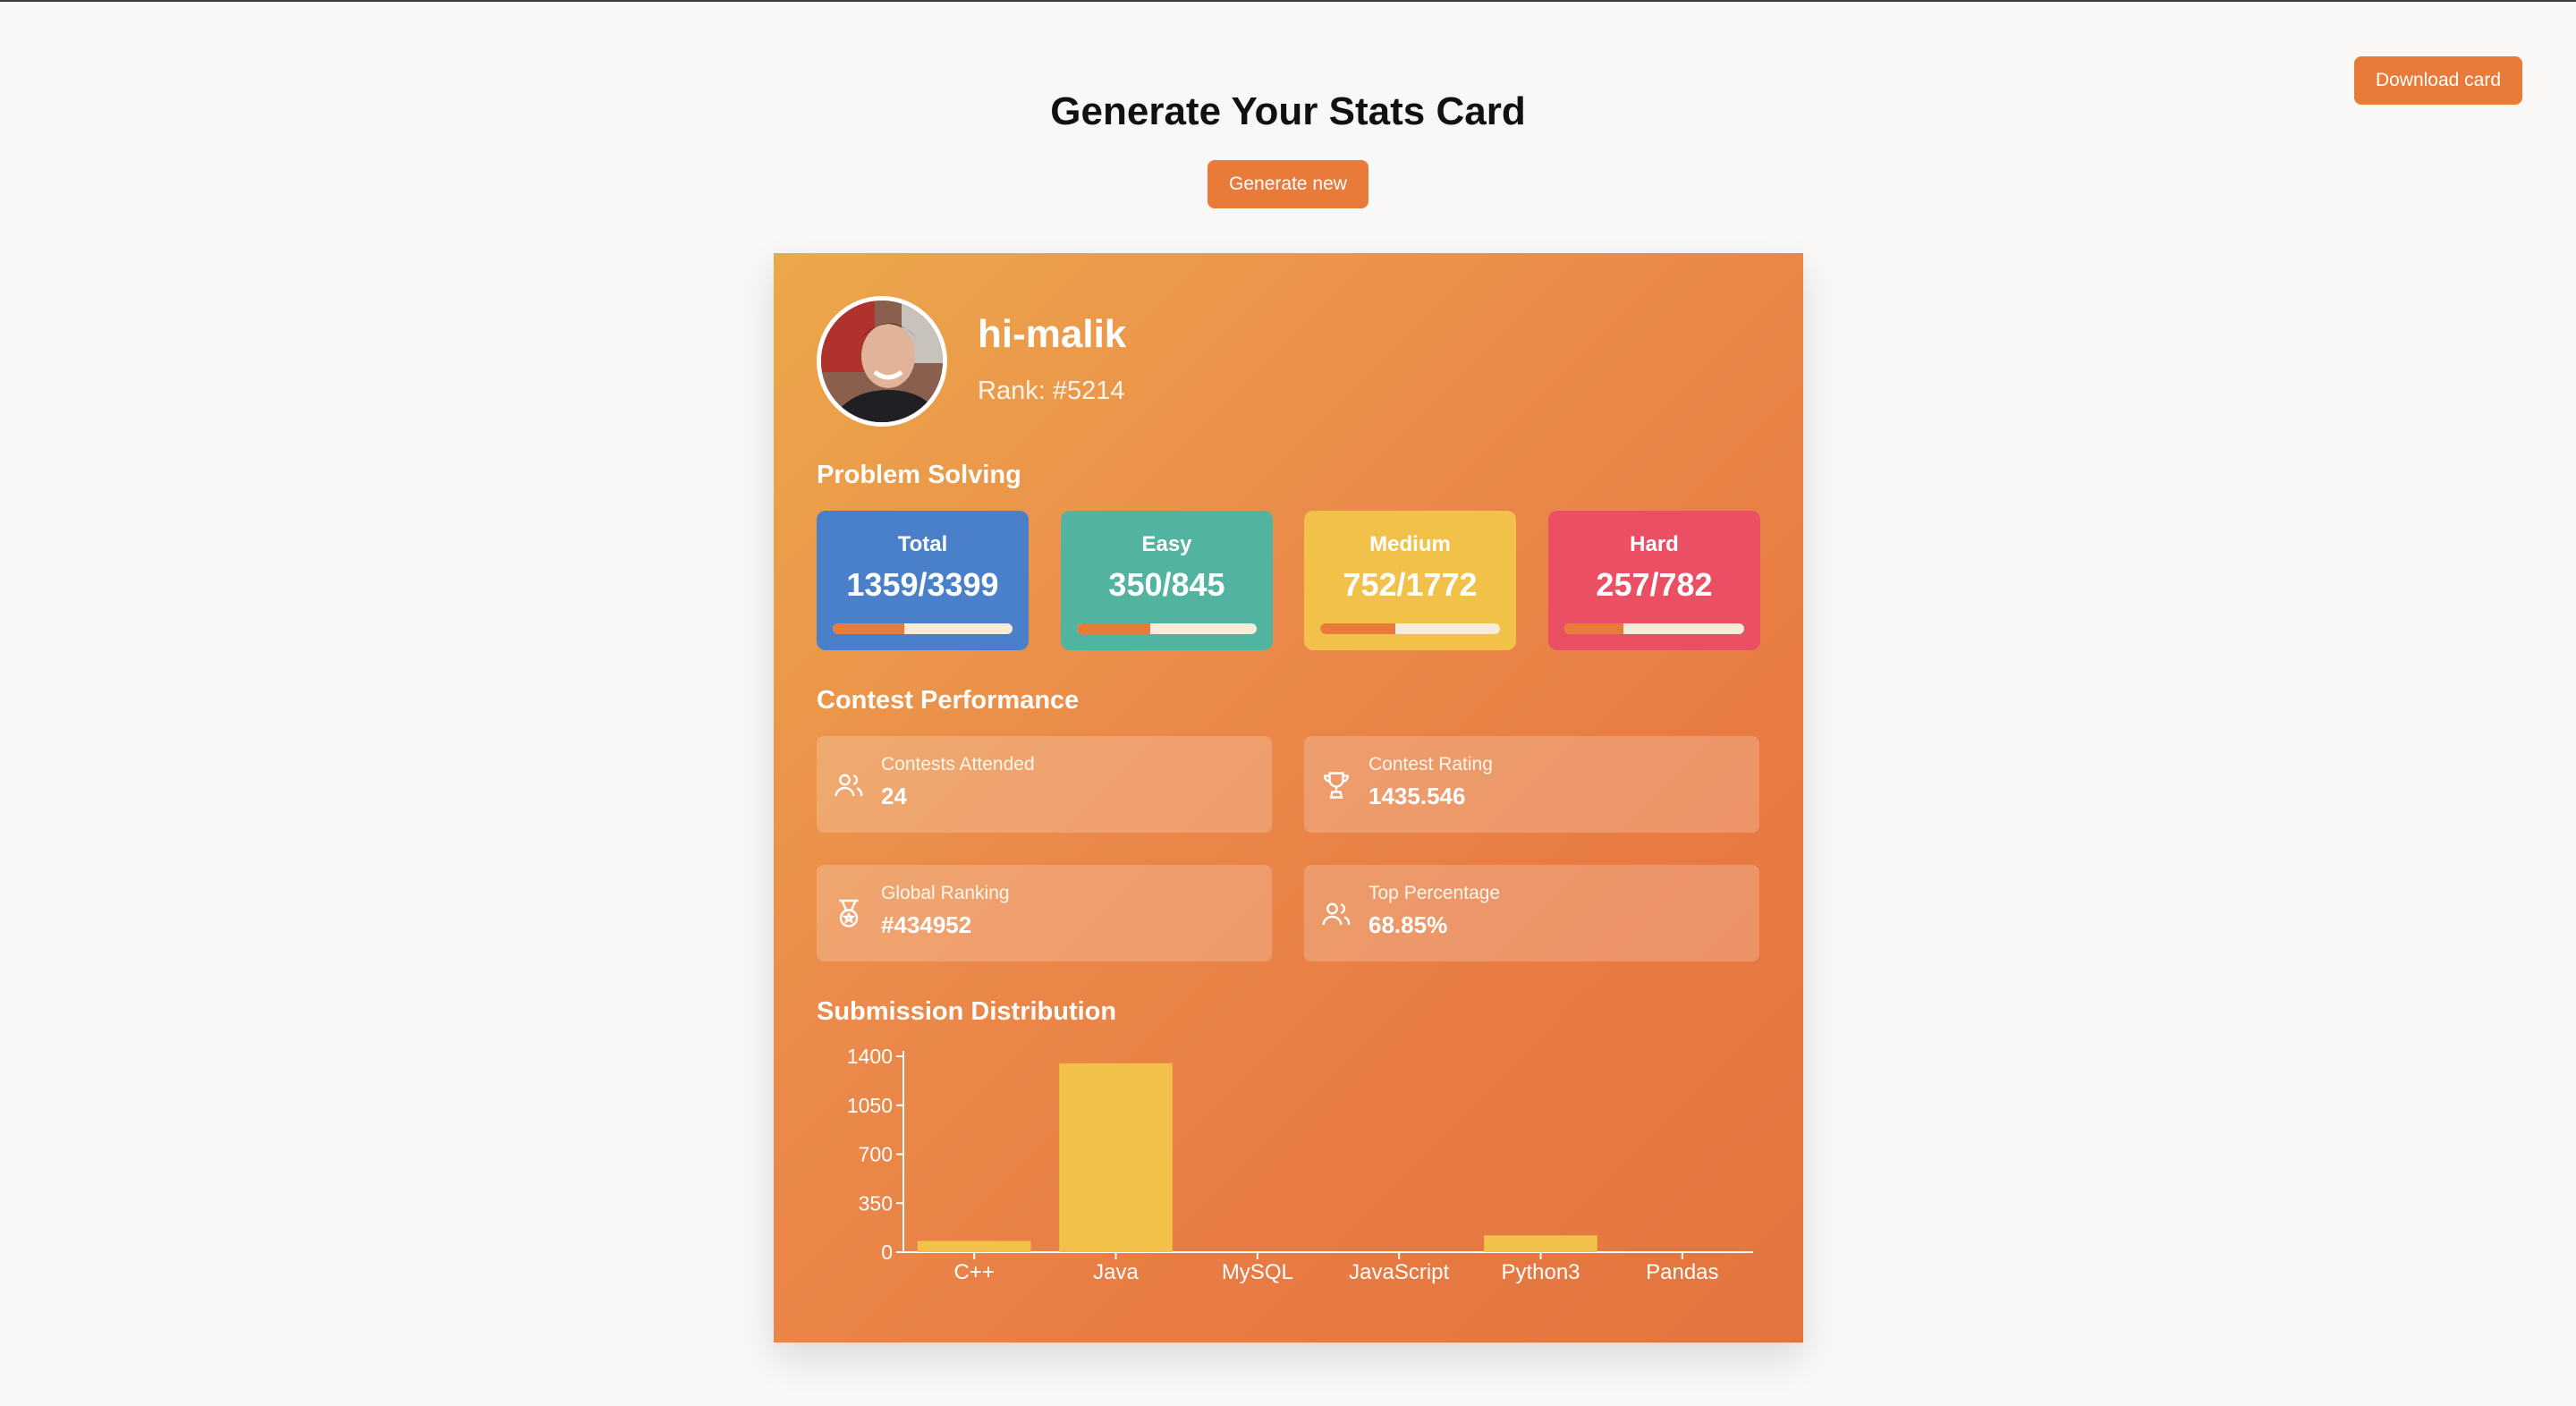 This screenshot has width=2576, height=1406. Describe the element at coordinates (1682, 1272) in the screenshot. I see `x-tick-label: Pandas` at that location.